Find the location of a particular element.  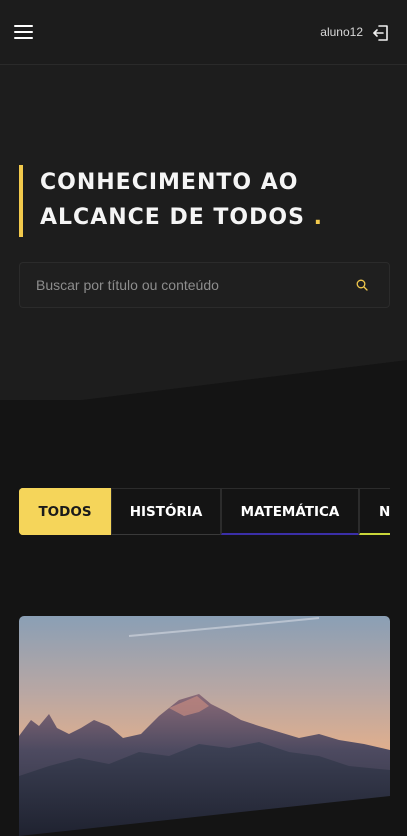

username-label: aluno12 is located at coordinates (341, 32).